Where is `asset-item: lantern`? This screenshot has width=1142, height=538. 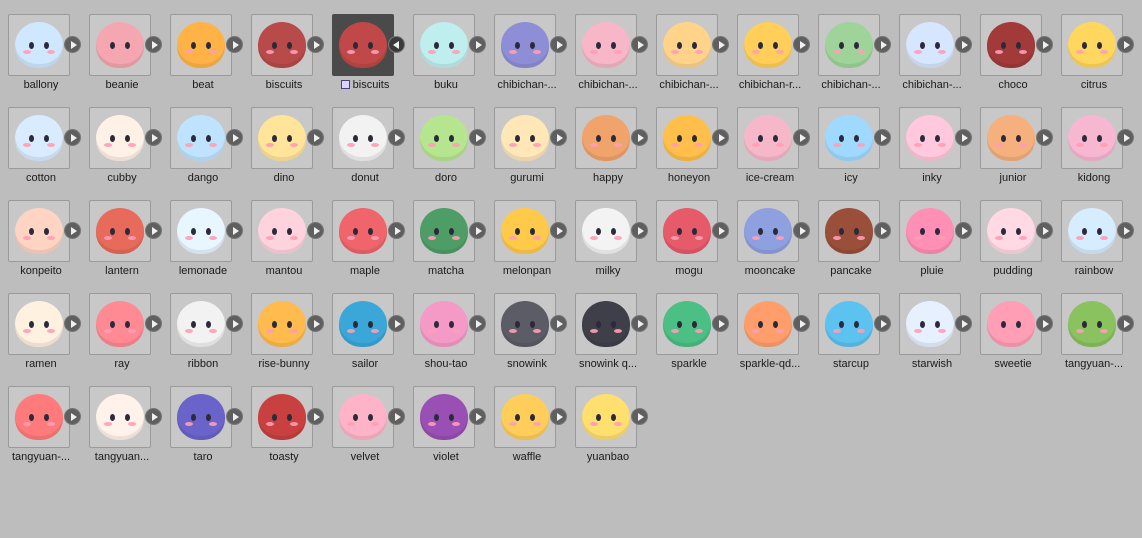 asset-item: lantern is located at coordinates (123, 232).